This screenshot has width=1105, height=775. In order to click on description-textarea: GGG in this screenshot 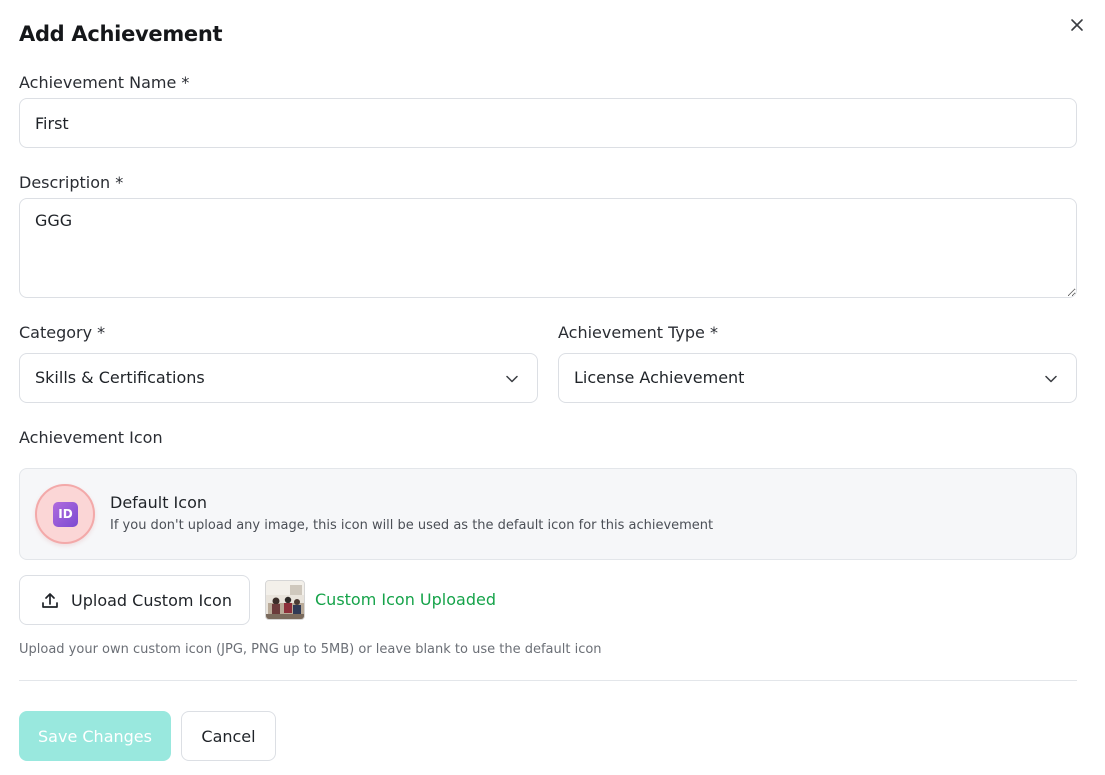, I will do `click(548, 248)`.